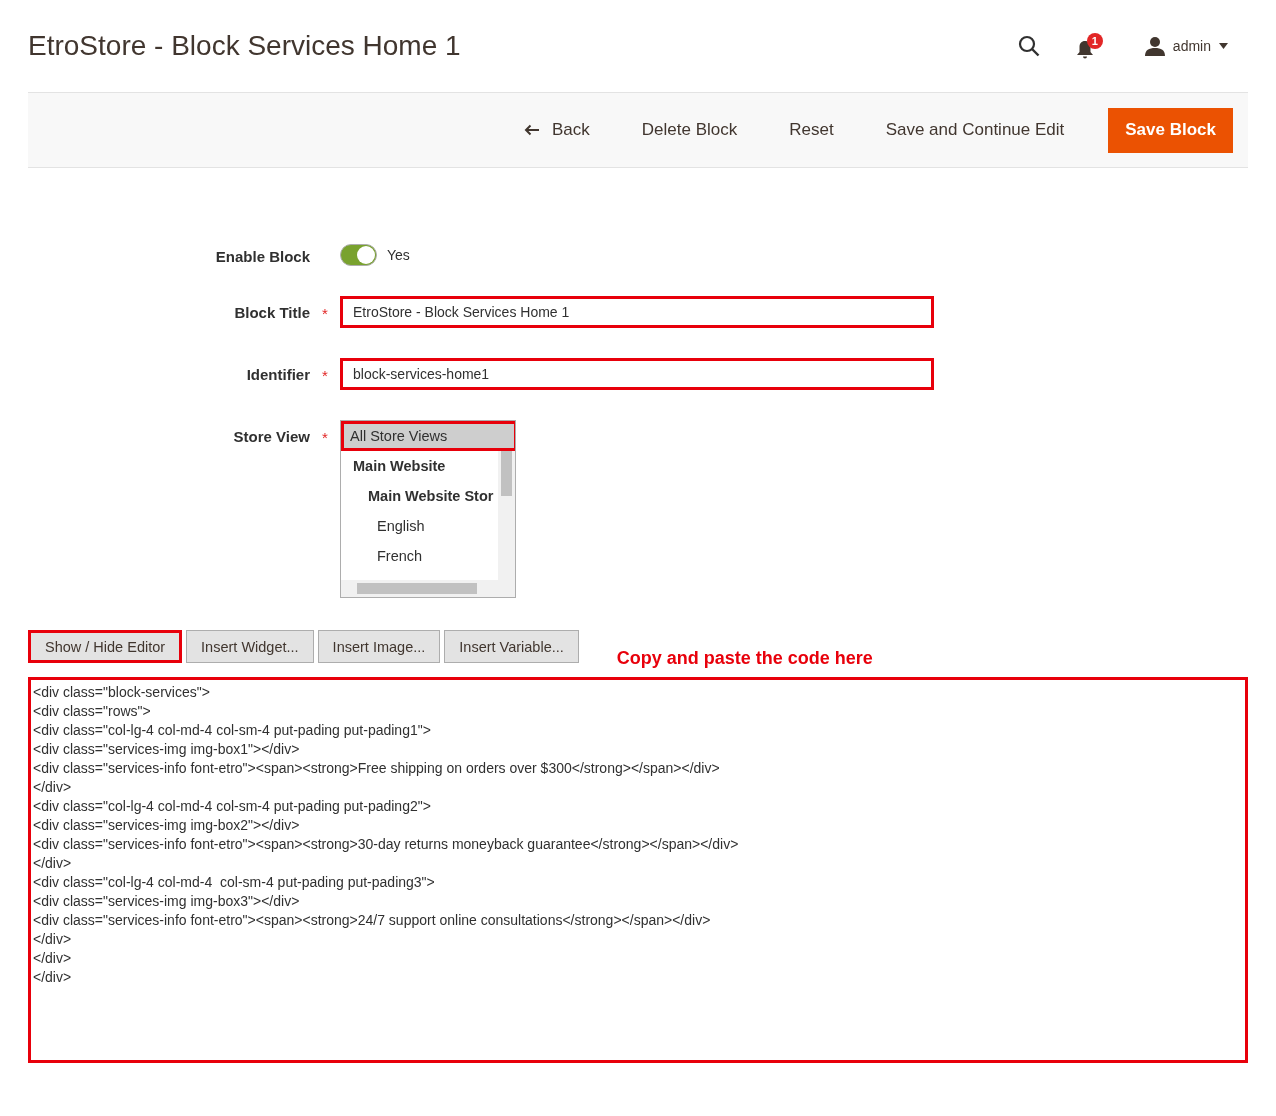 The height and width of the screenshot is (1116, 1276). Describe the element at coordinates (1084, 49) in the screenshot. I see `bell-icon` at that location.